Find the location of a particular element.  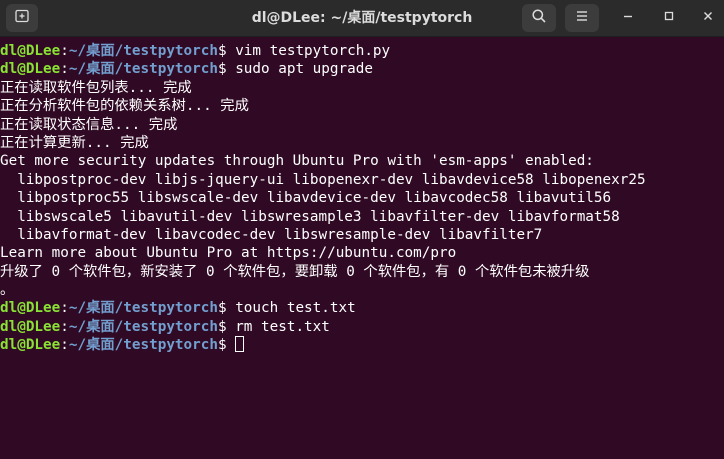

close-button is located at coordinates (708, 18).